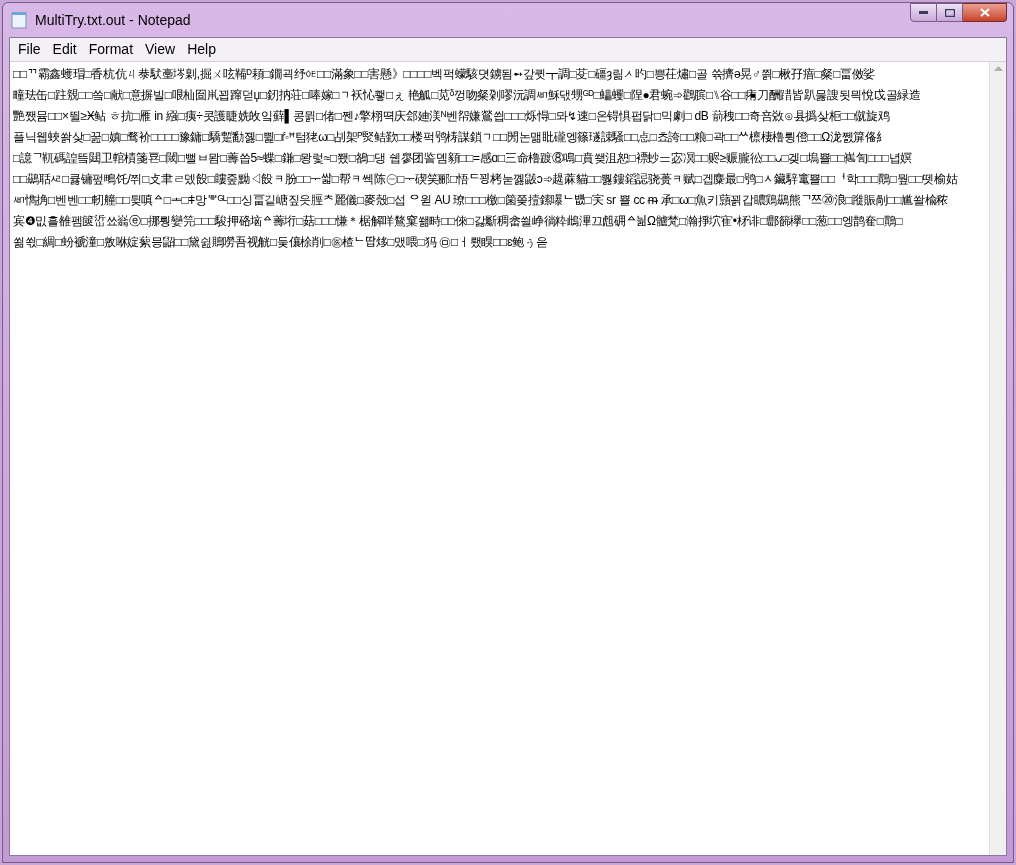 This screenshot has height=865, width=1016. I want to click on maximize-icon, so click(949, 12).